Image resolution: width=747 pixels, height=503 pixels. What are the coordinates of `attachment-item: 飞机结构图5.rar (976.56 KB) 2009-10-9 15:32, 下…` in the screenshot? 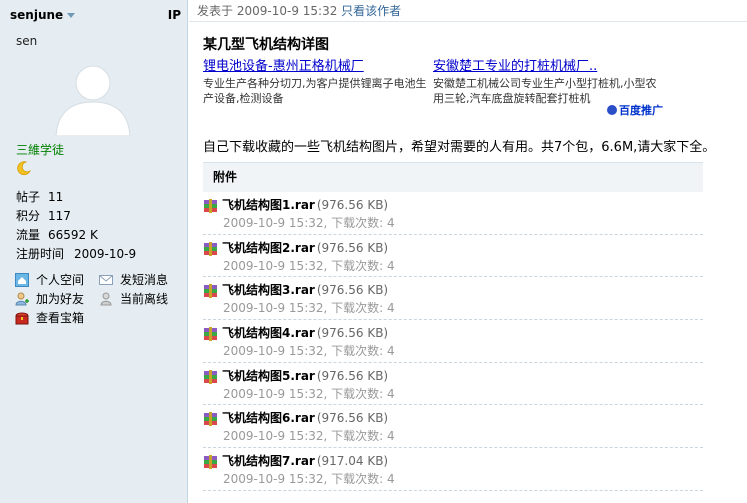 It's located at (453, 384).